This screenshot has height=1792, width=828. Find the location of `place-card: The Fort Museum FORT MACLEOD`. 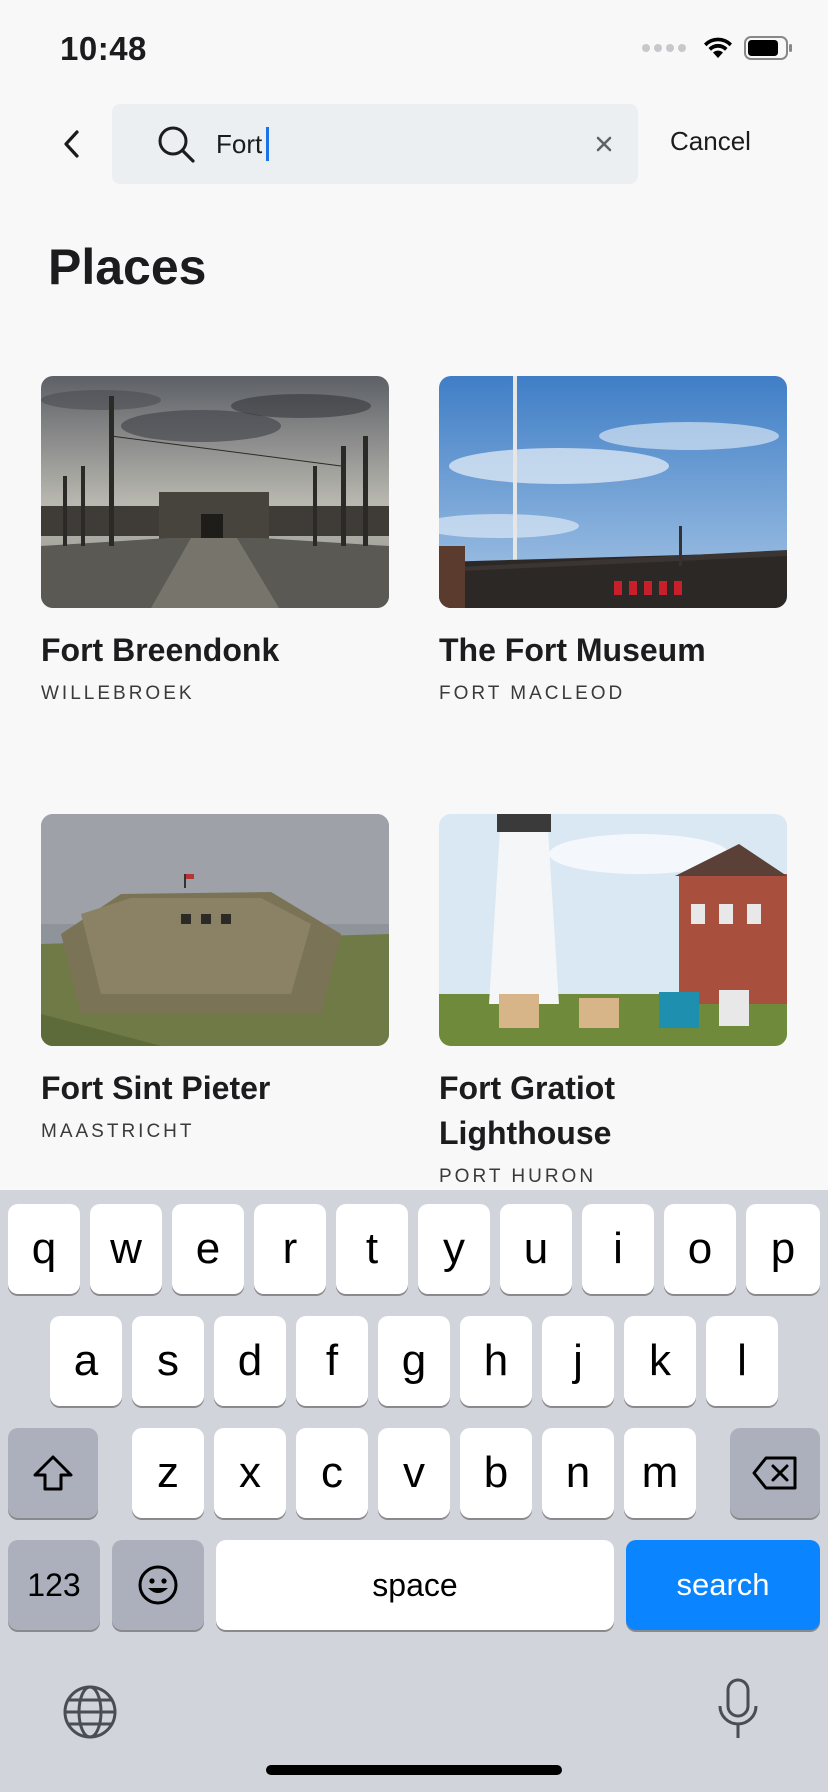

place-card: The Fort Museum FORT MACLEOD is located at coordinates (613, 540).